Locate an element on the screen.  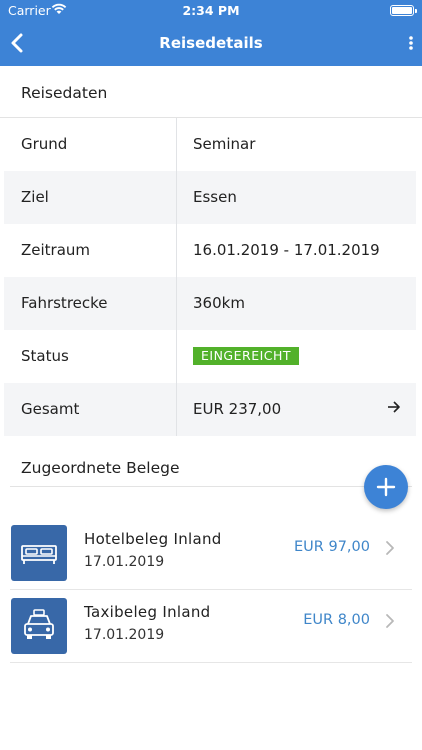
list-item-hotelbeleg: Hotelbeleg Inland 17.01.2019 EUR 97,00 is located at coordinates (211, 554).